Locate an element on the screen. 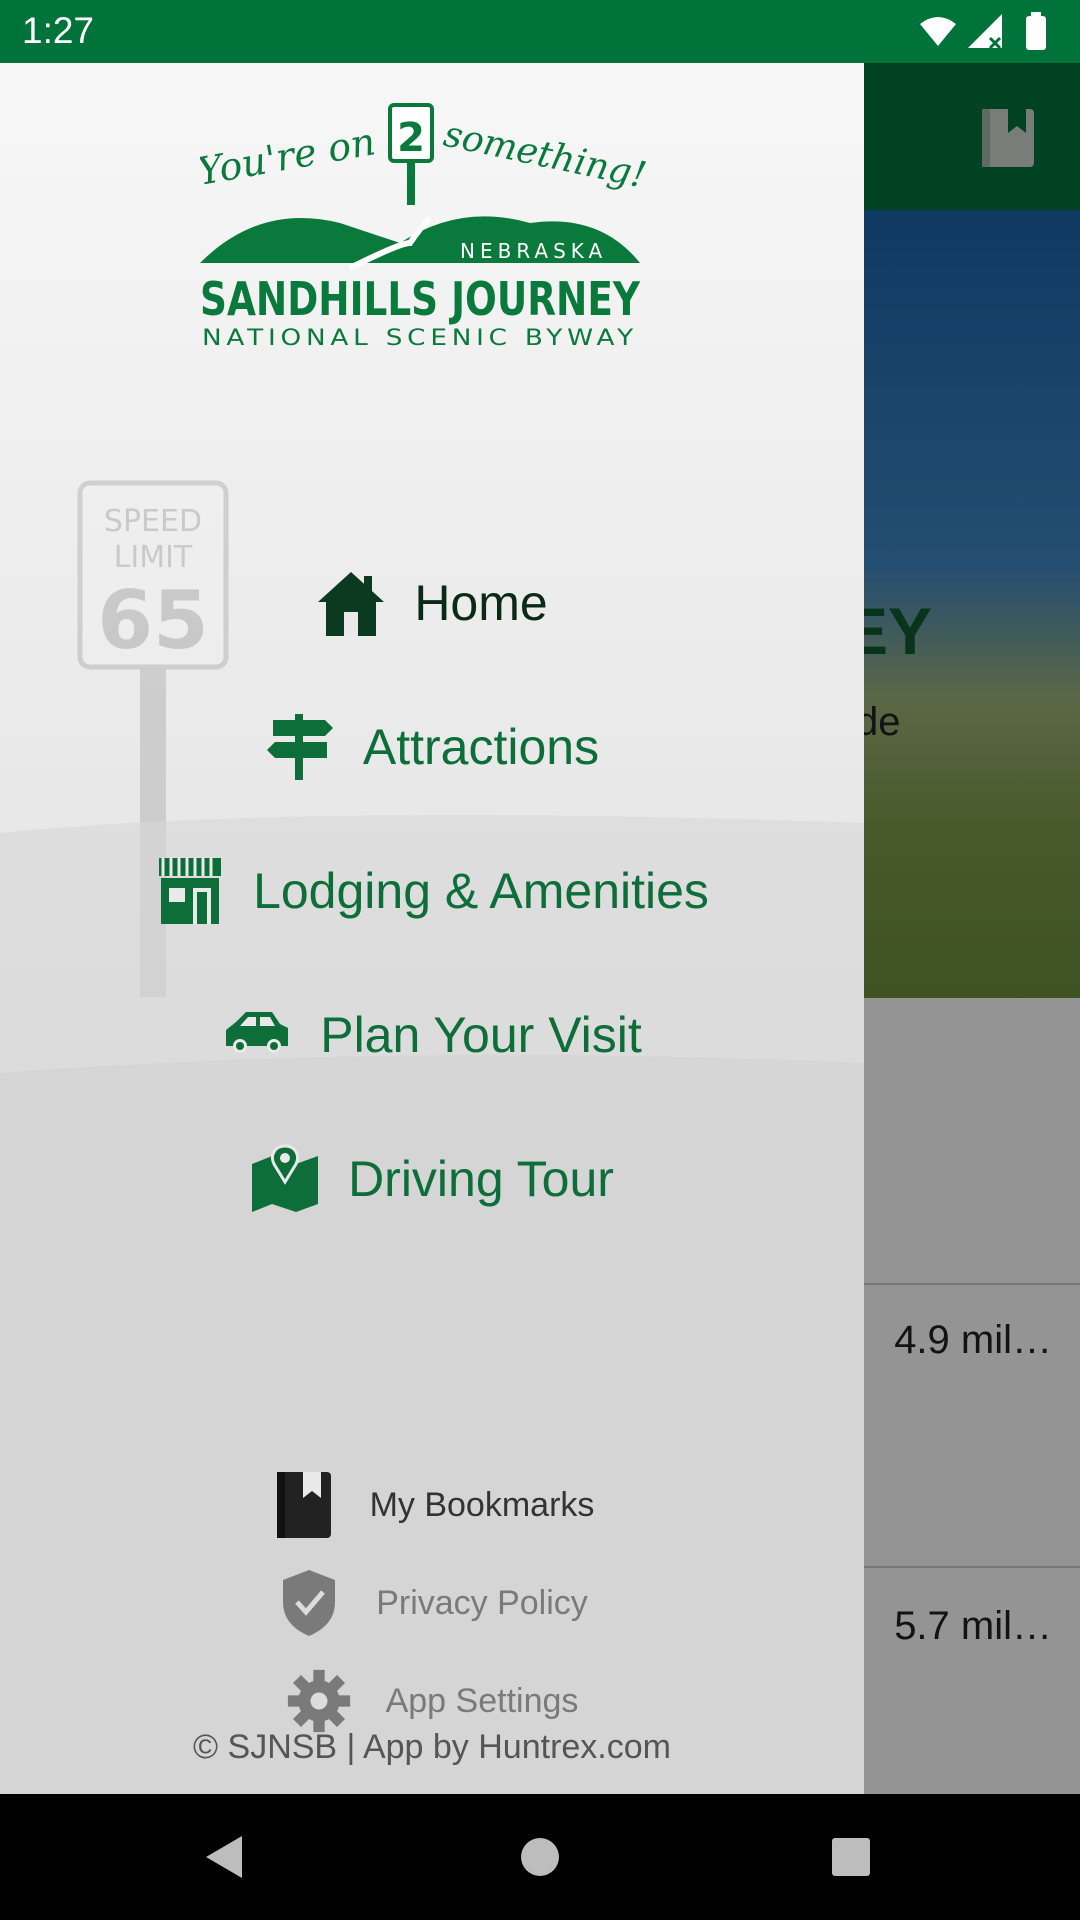 This screenshot has height=1920, width=1080. menu-item-bookmarks: My Bookmarks is located at coordinates (432, 1505).